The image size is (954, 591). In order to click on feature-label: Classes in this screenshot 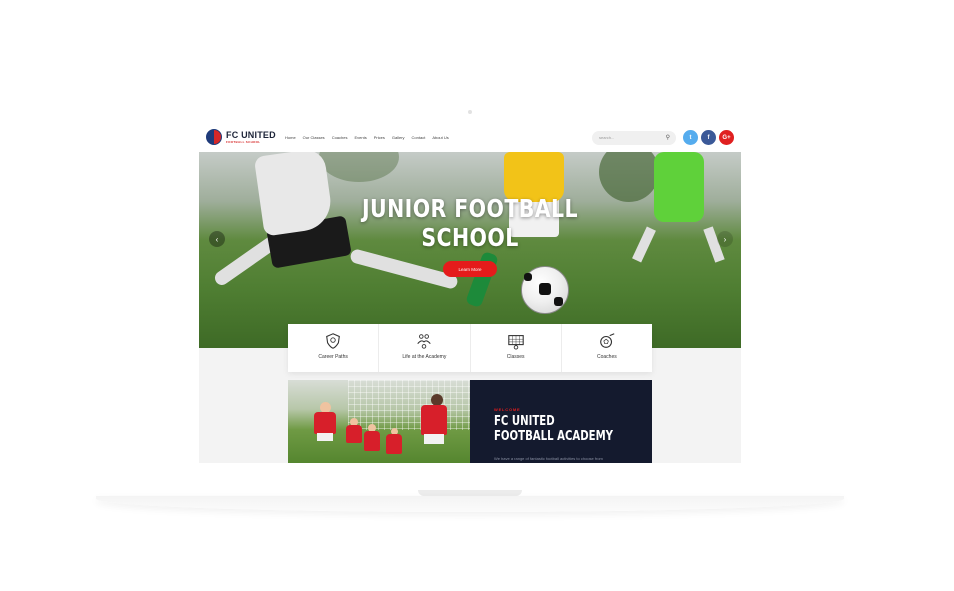, I will do `click(515, 357)`.